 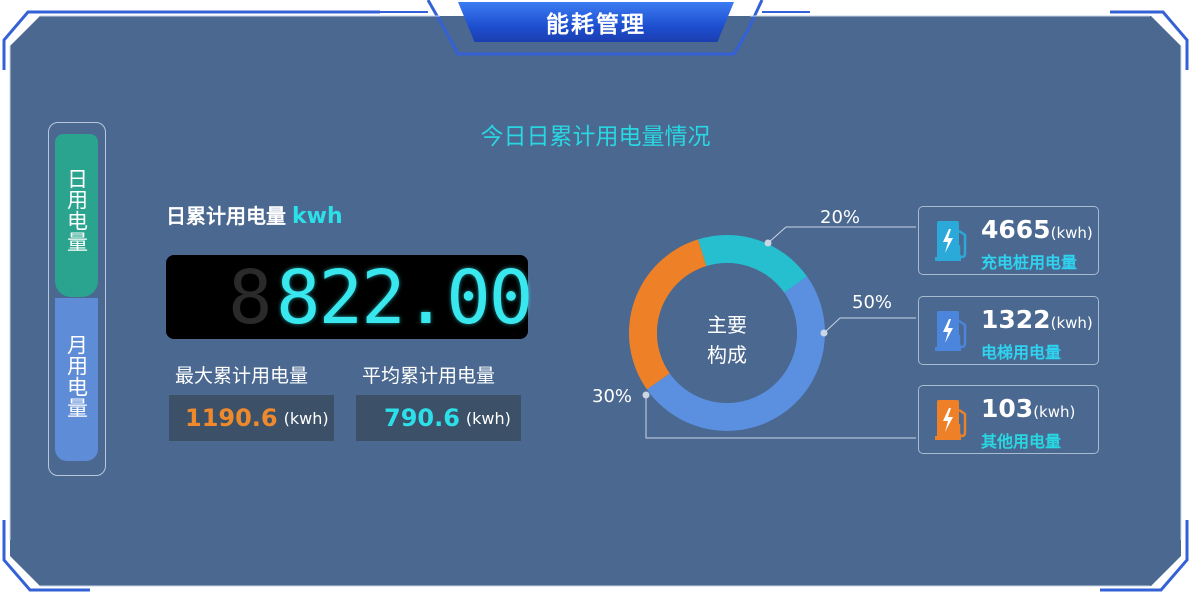 I want to click on card-other-unit: (kwh), so click(x=1054, y=412).